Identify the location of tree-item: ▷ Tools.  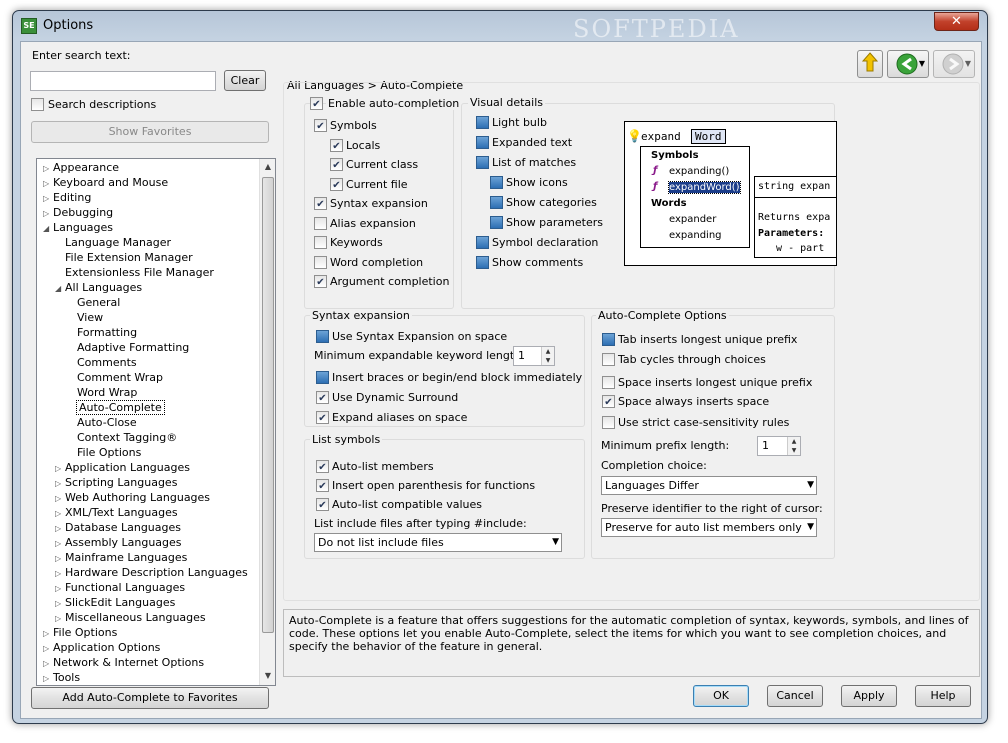
(61, 677).